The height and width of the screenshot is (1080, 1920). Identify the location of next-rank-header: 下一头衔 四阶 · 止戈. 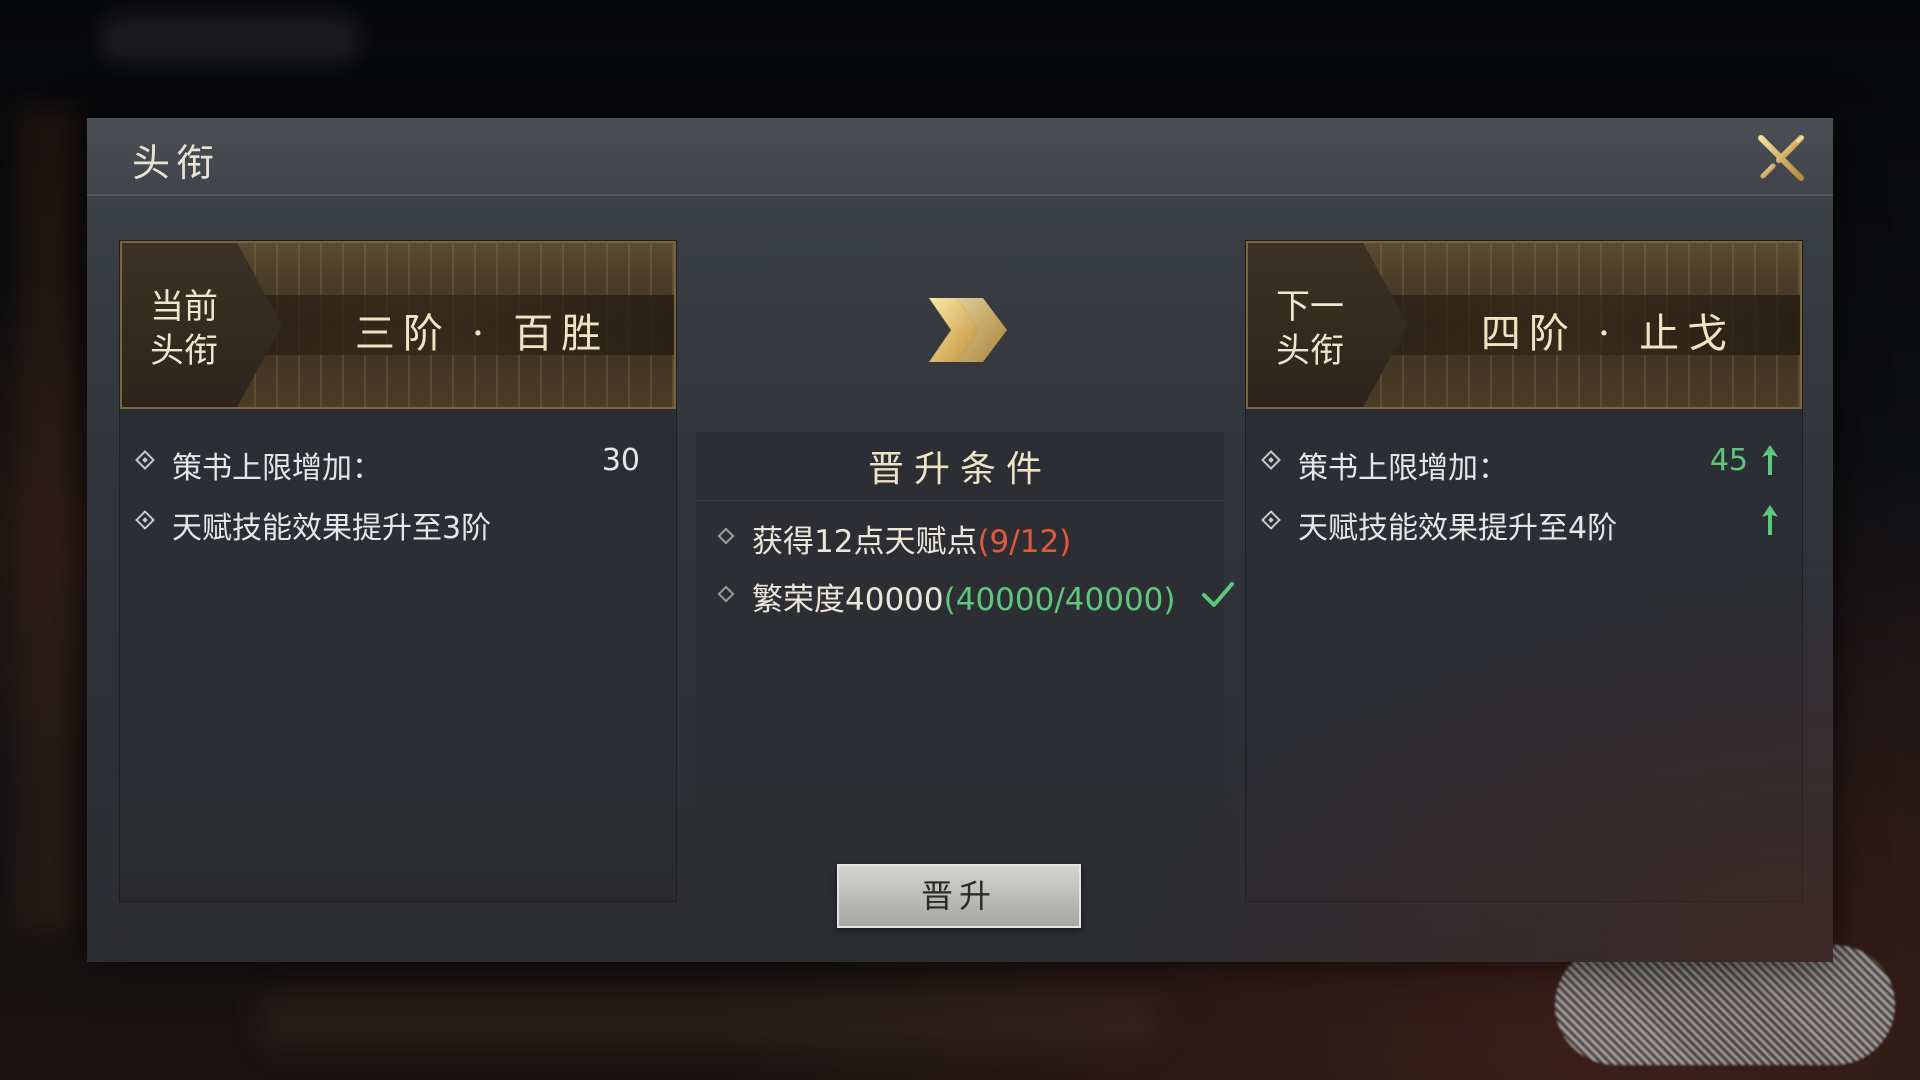
(1524, 325).